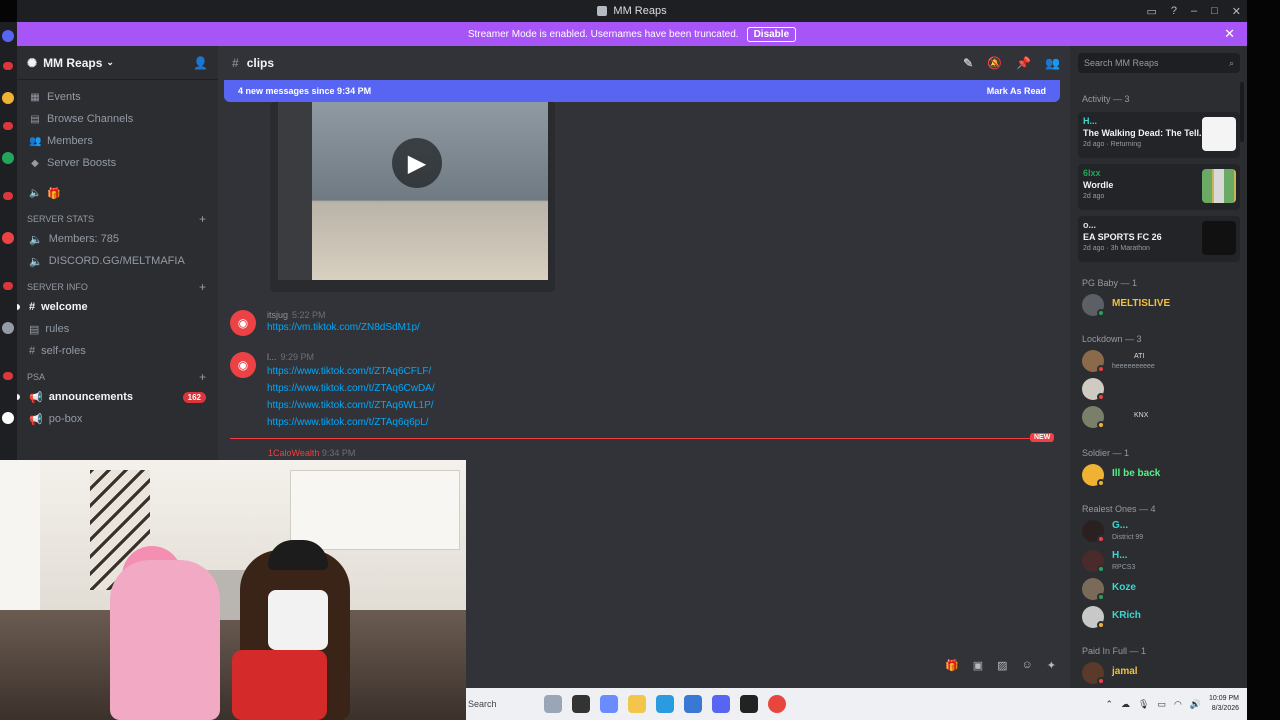 Image resolution: width=1280 pixels, height=720 pixels. What do you see at coordinates (1161, 704) in the screenshot?
I see `display-icon: ▭` at bounding box center [1161, 704].